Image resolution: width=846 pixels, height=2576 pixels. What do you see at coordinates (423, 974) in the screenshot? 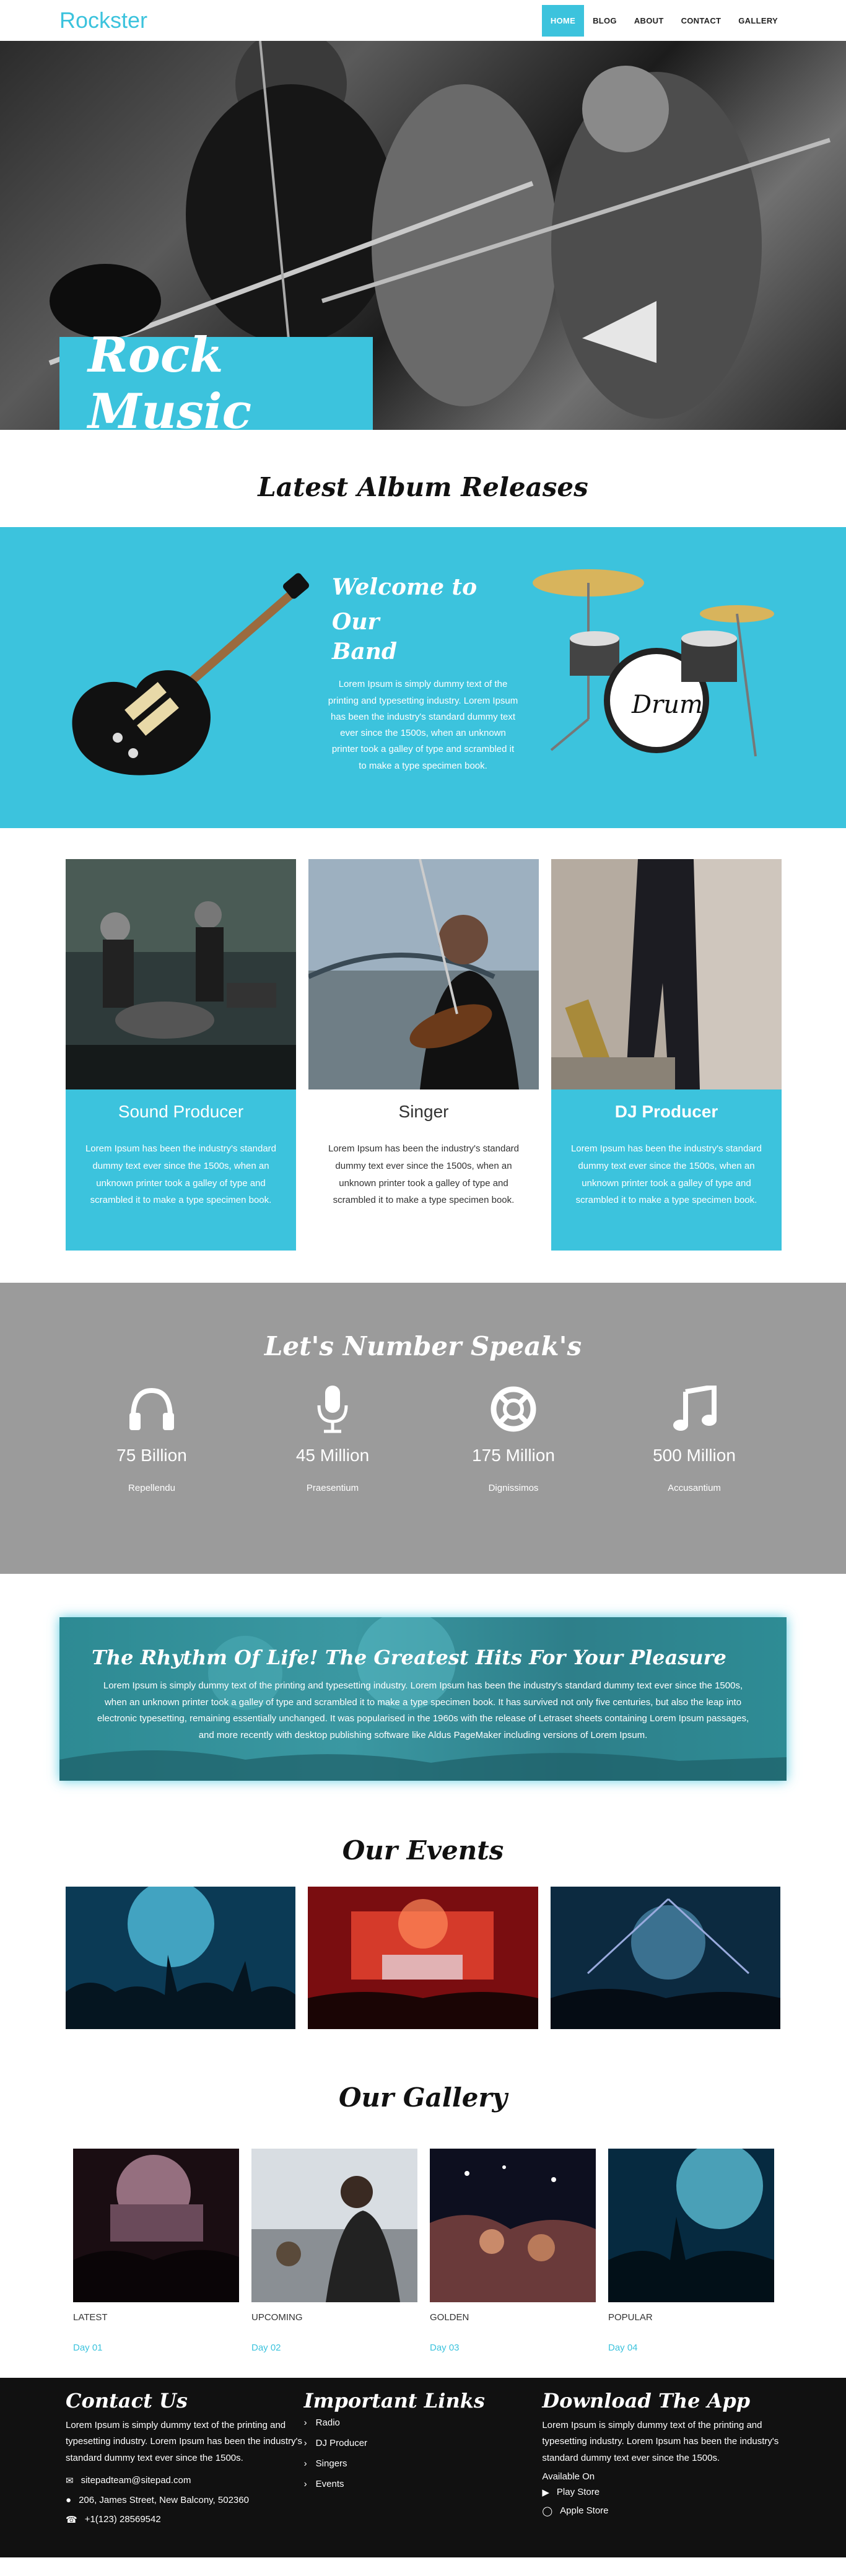
I see `singer-violinist-photo` at bounding box center [423, 974].